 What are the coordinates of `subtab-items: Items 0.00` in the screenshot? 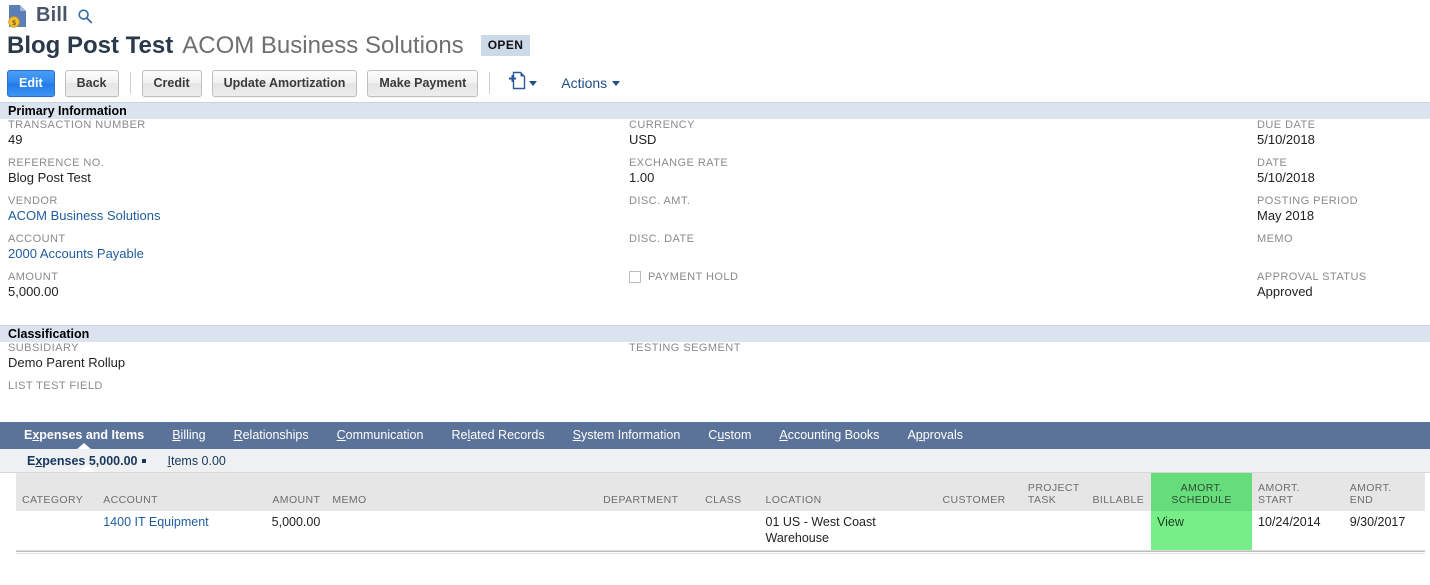 It's located at (197, 461).